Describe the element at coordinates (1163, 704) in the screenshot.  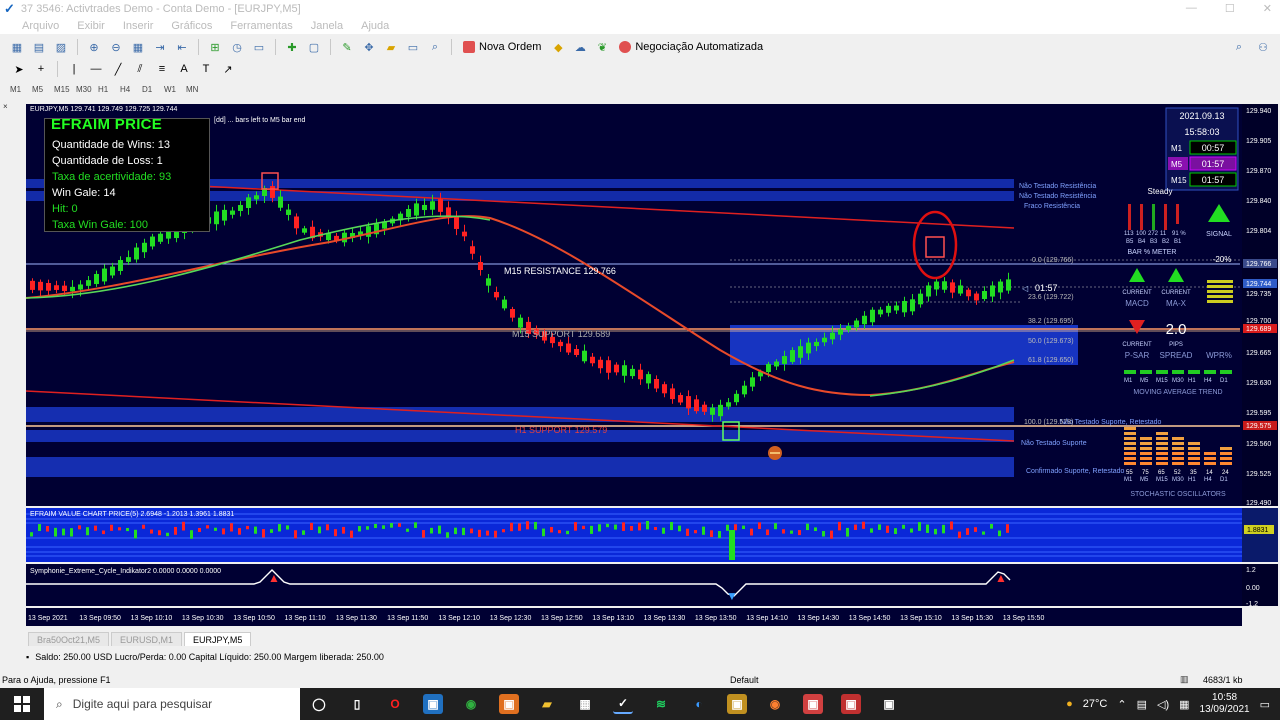
I see `volume-icon: ◁)` at that location.